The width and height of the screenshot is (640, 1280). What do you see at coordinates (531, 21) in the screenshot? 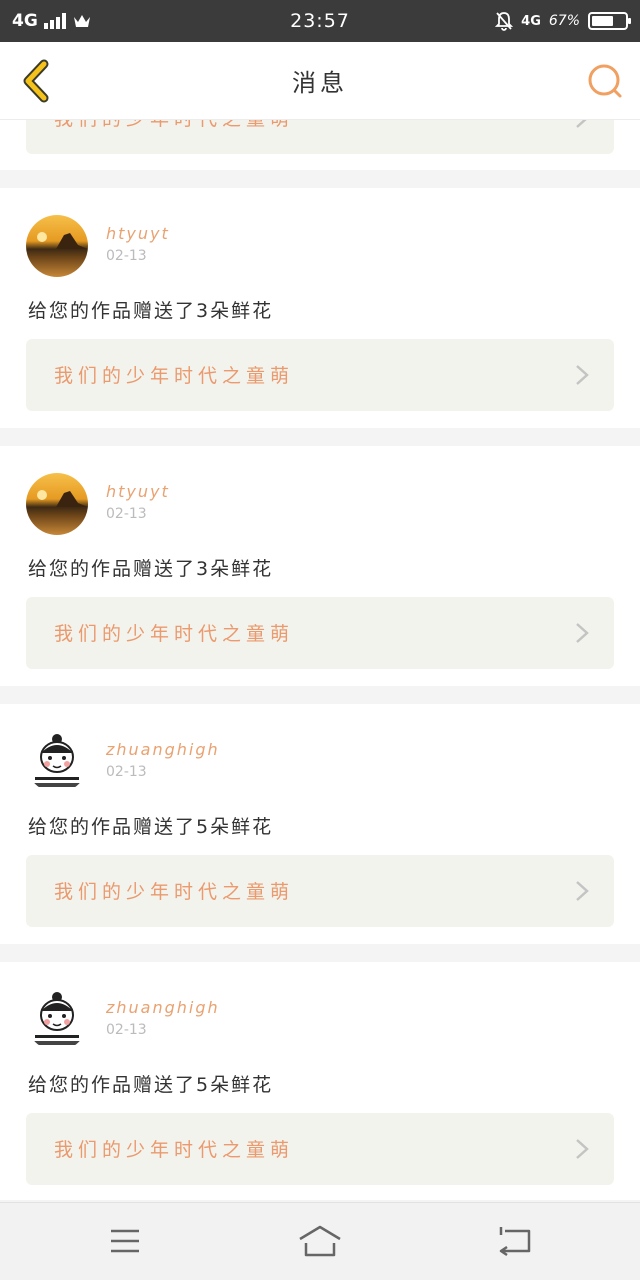
I see `network-right-label: 4G` at bounding box center [531, 21].